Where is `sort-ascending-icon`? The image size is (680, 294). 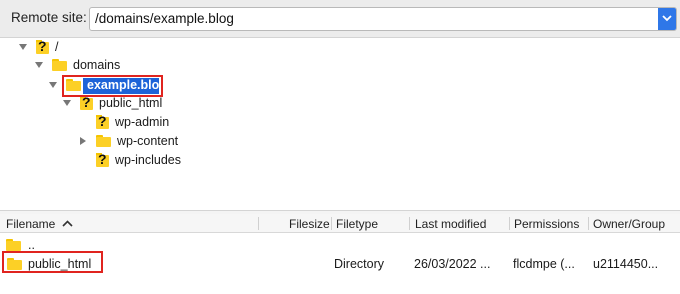 sort-ascending-icon is located at coordinates (67, 223).